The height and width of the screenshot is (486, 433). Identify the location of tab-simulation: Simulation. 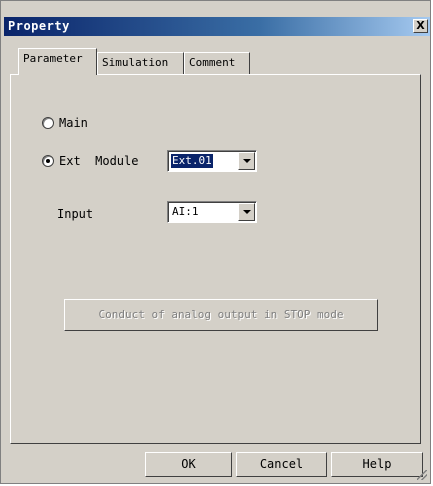
(140, 63).